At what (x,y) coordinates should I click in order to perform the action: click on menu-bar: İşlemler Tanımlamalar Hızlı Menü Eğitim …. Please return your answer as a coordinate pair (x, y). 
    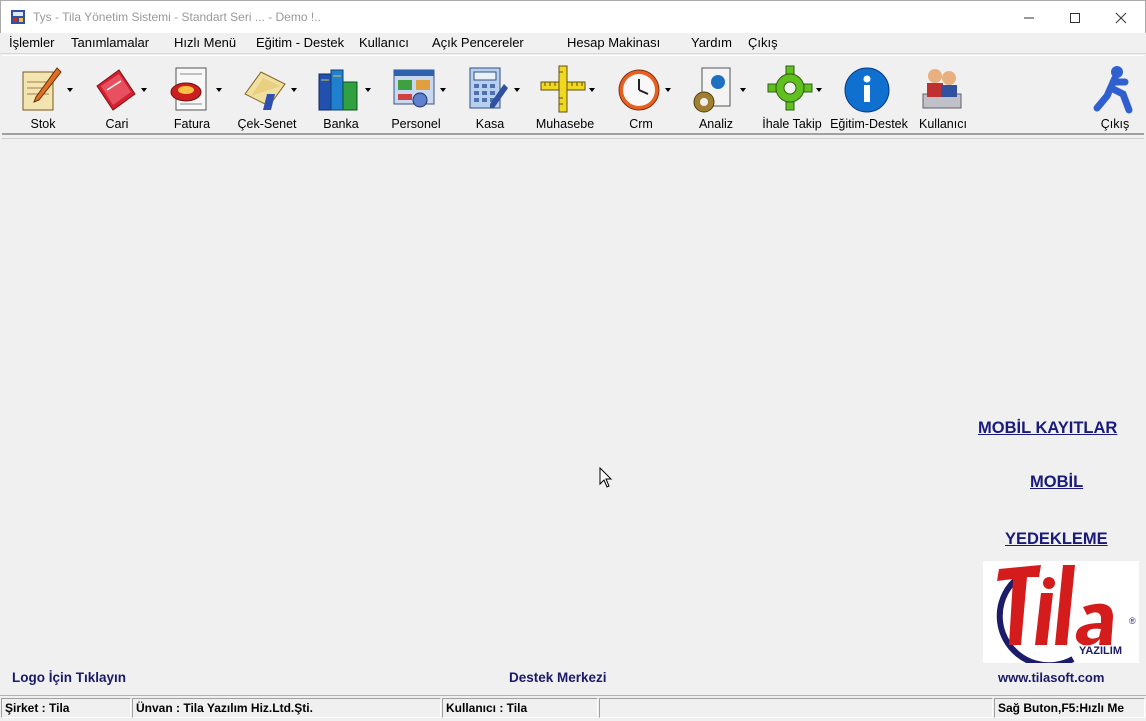
    Looking at the image, I should click on (573, 43).